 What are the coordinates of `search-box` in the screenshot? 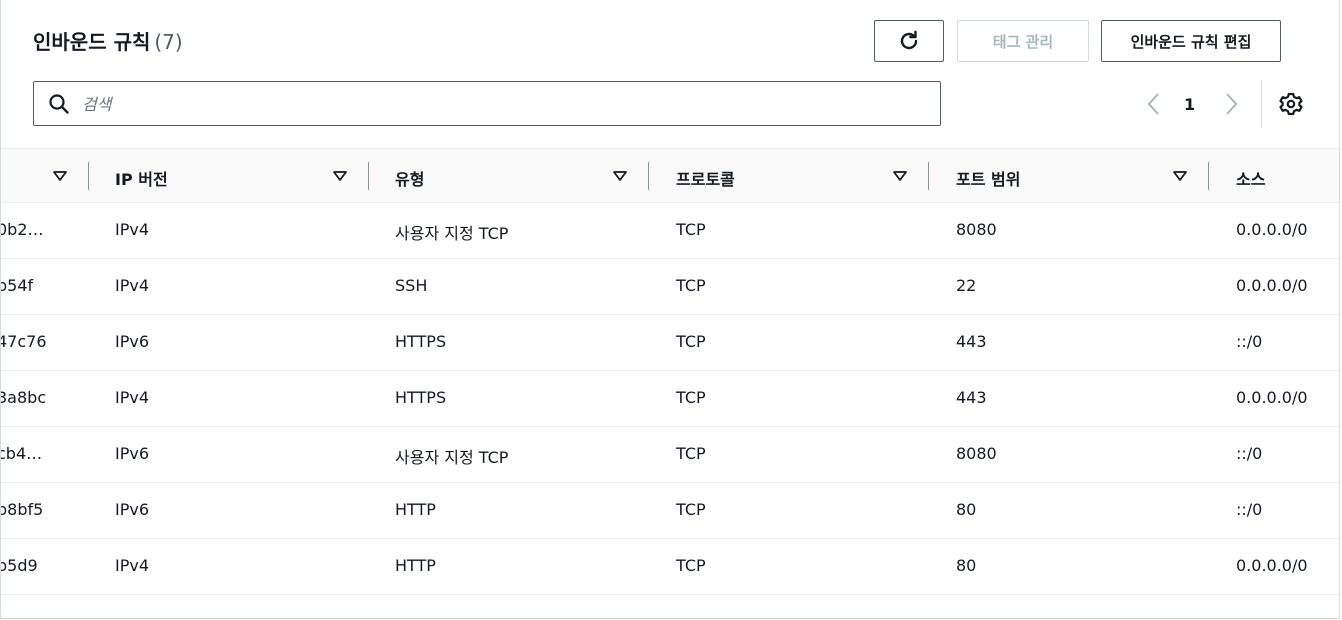 It's located at (487, 103).